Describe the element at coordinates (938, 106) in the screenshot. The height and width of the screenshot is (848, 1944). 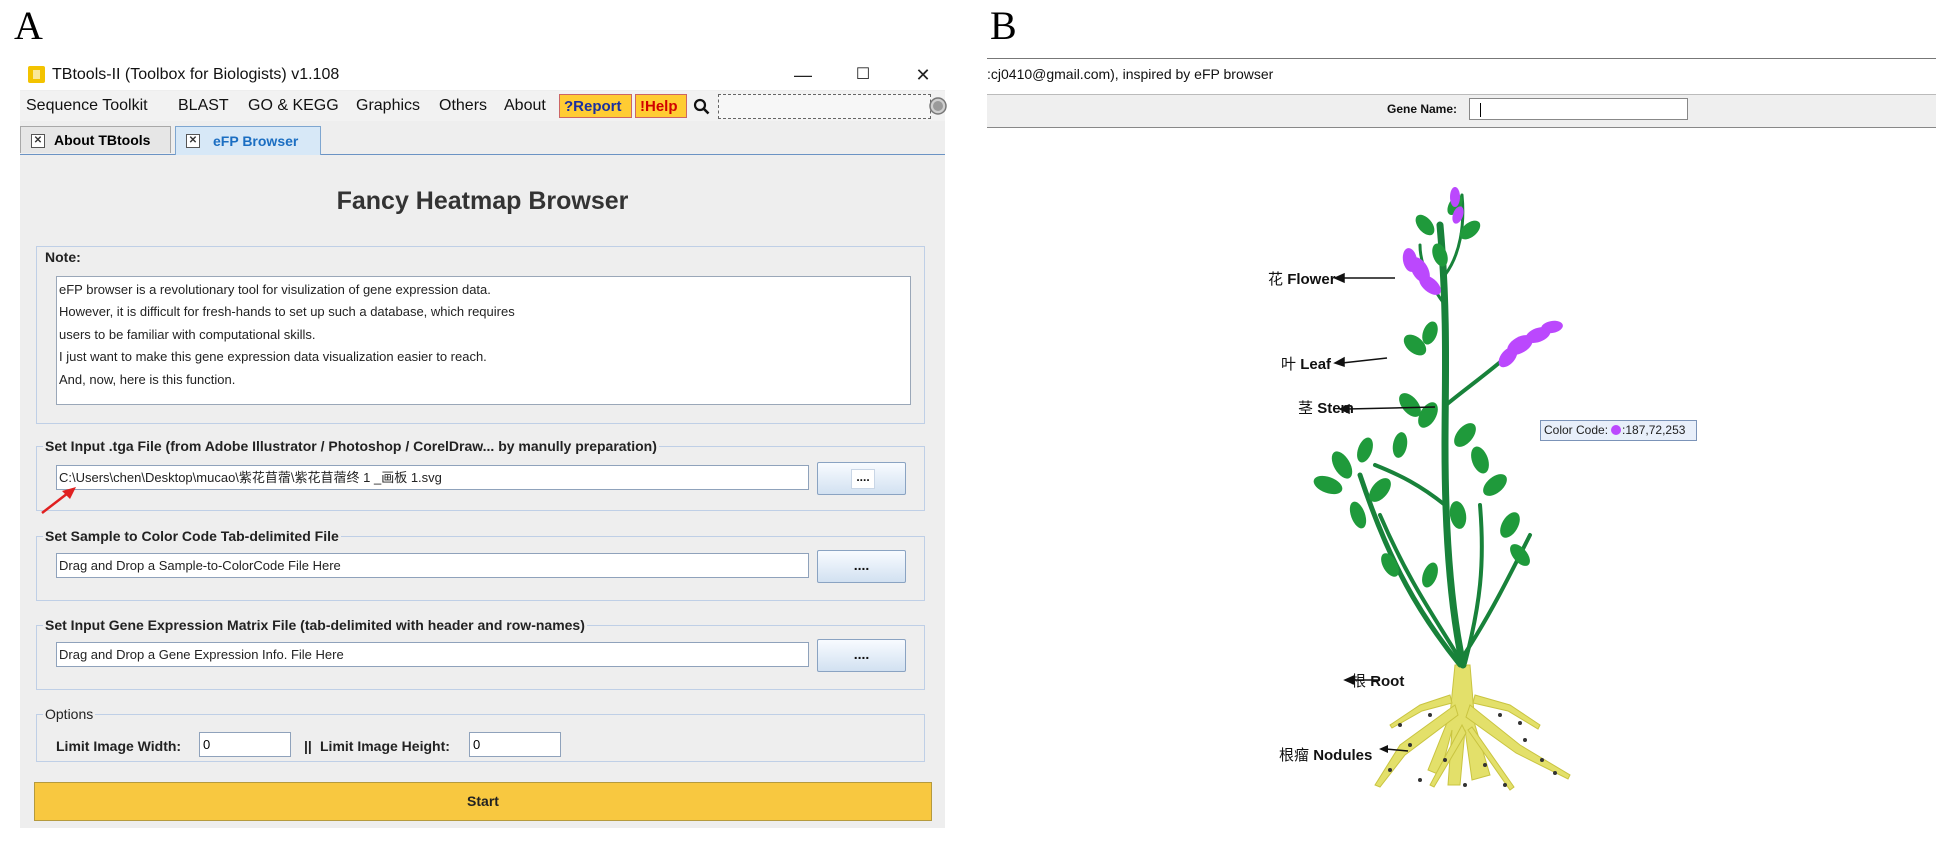
I see `loading-icon` at that location.